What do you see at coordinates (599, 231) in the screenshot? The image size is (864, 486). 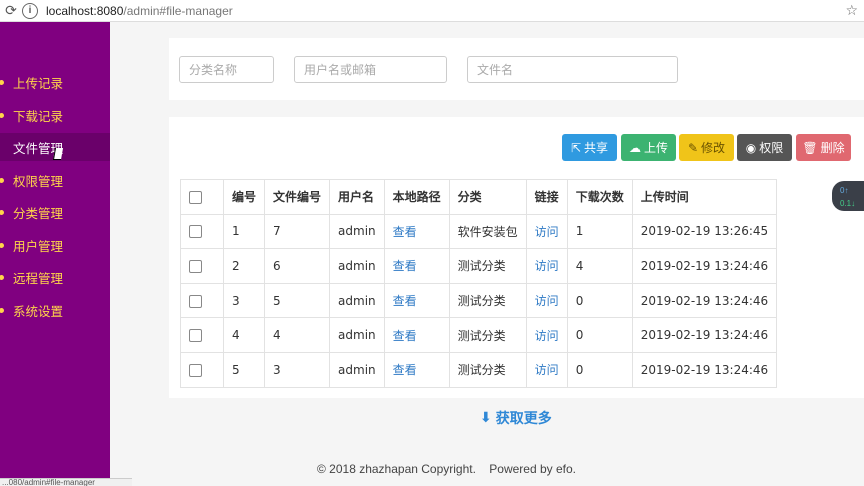 I see `downloads-cell: 1` at bounding box center [599, 231].